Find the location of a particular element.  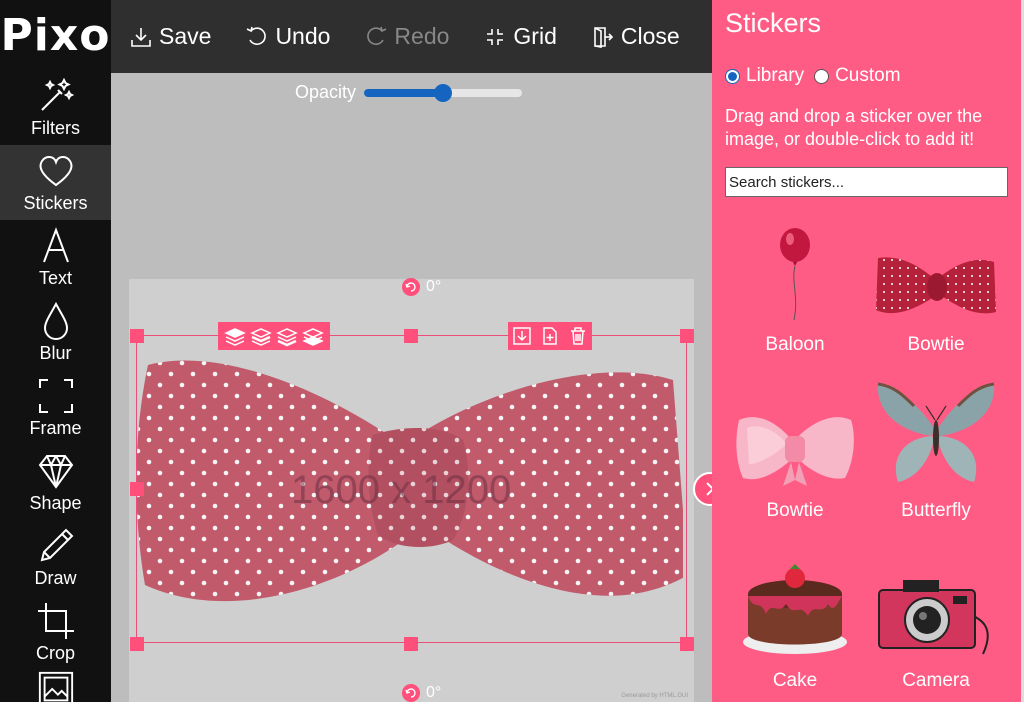

top-toolbar: Save Undo Redo Grid Close is located at coordinates (411, 36).